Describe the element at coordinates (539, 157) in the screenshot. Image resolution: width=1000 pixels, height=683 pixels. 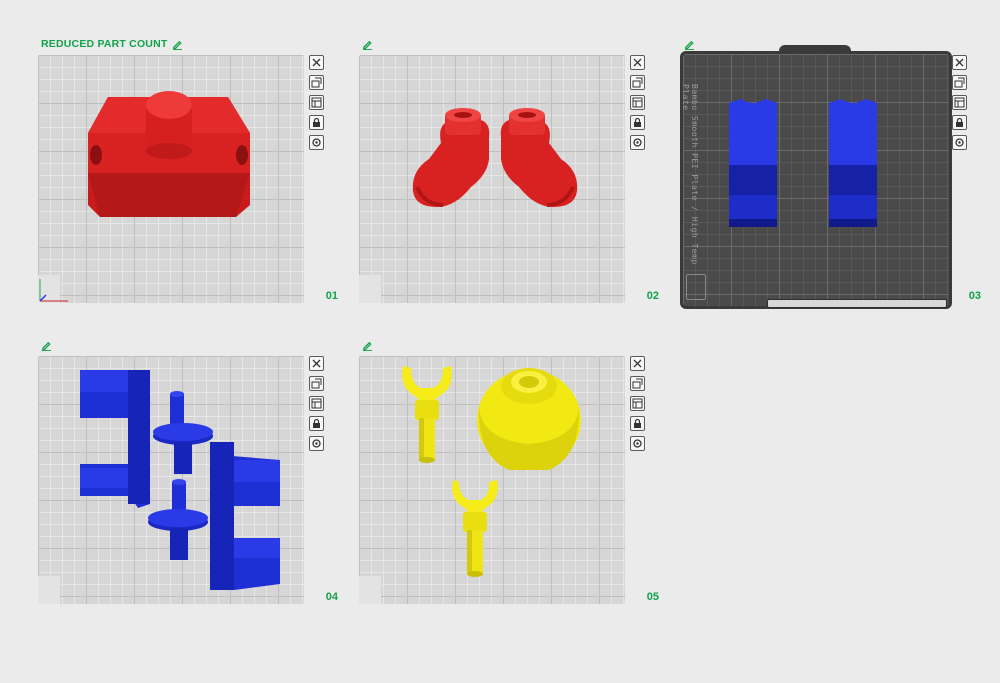
I see `right-leg-part` at that location.